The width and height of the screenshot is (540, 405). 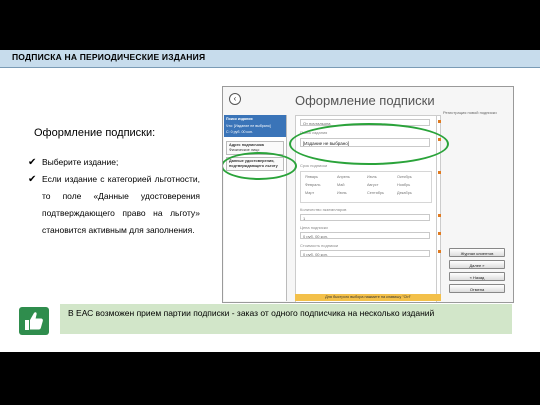 What do you see at coordinates (312, 185) in the screenshot?
I see `month-option: Февраль` at bounding box center [312, 185].